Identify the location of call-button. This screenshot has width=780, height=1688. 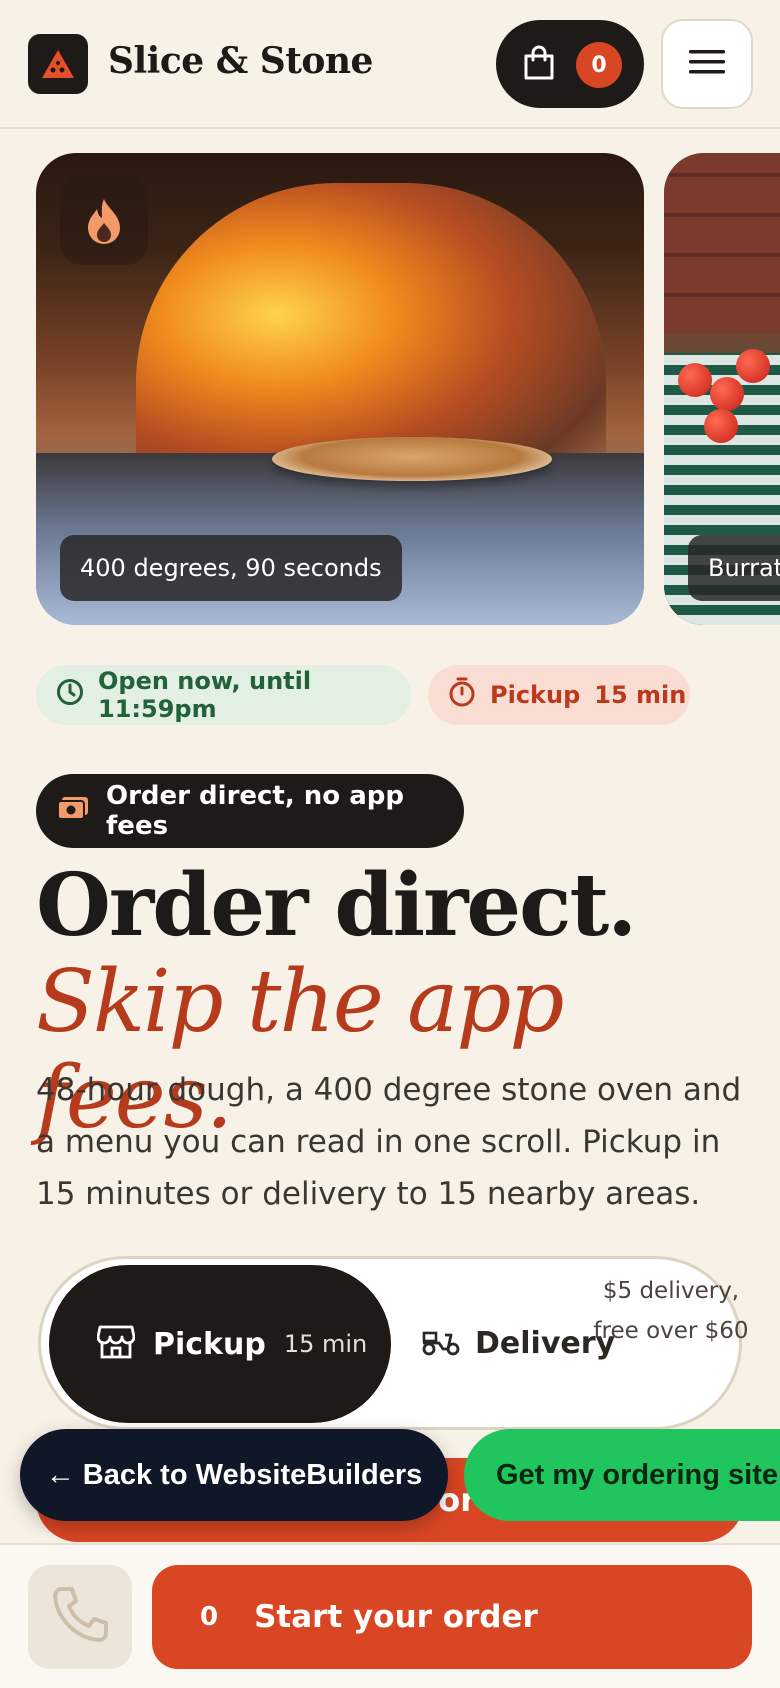
(80, 1617).